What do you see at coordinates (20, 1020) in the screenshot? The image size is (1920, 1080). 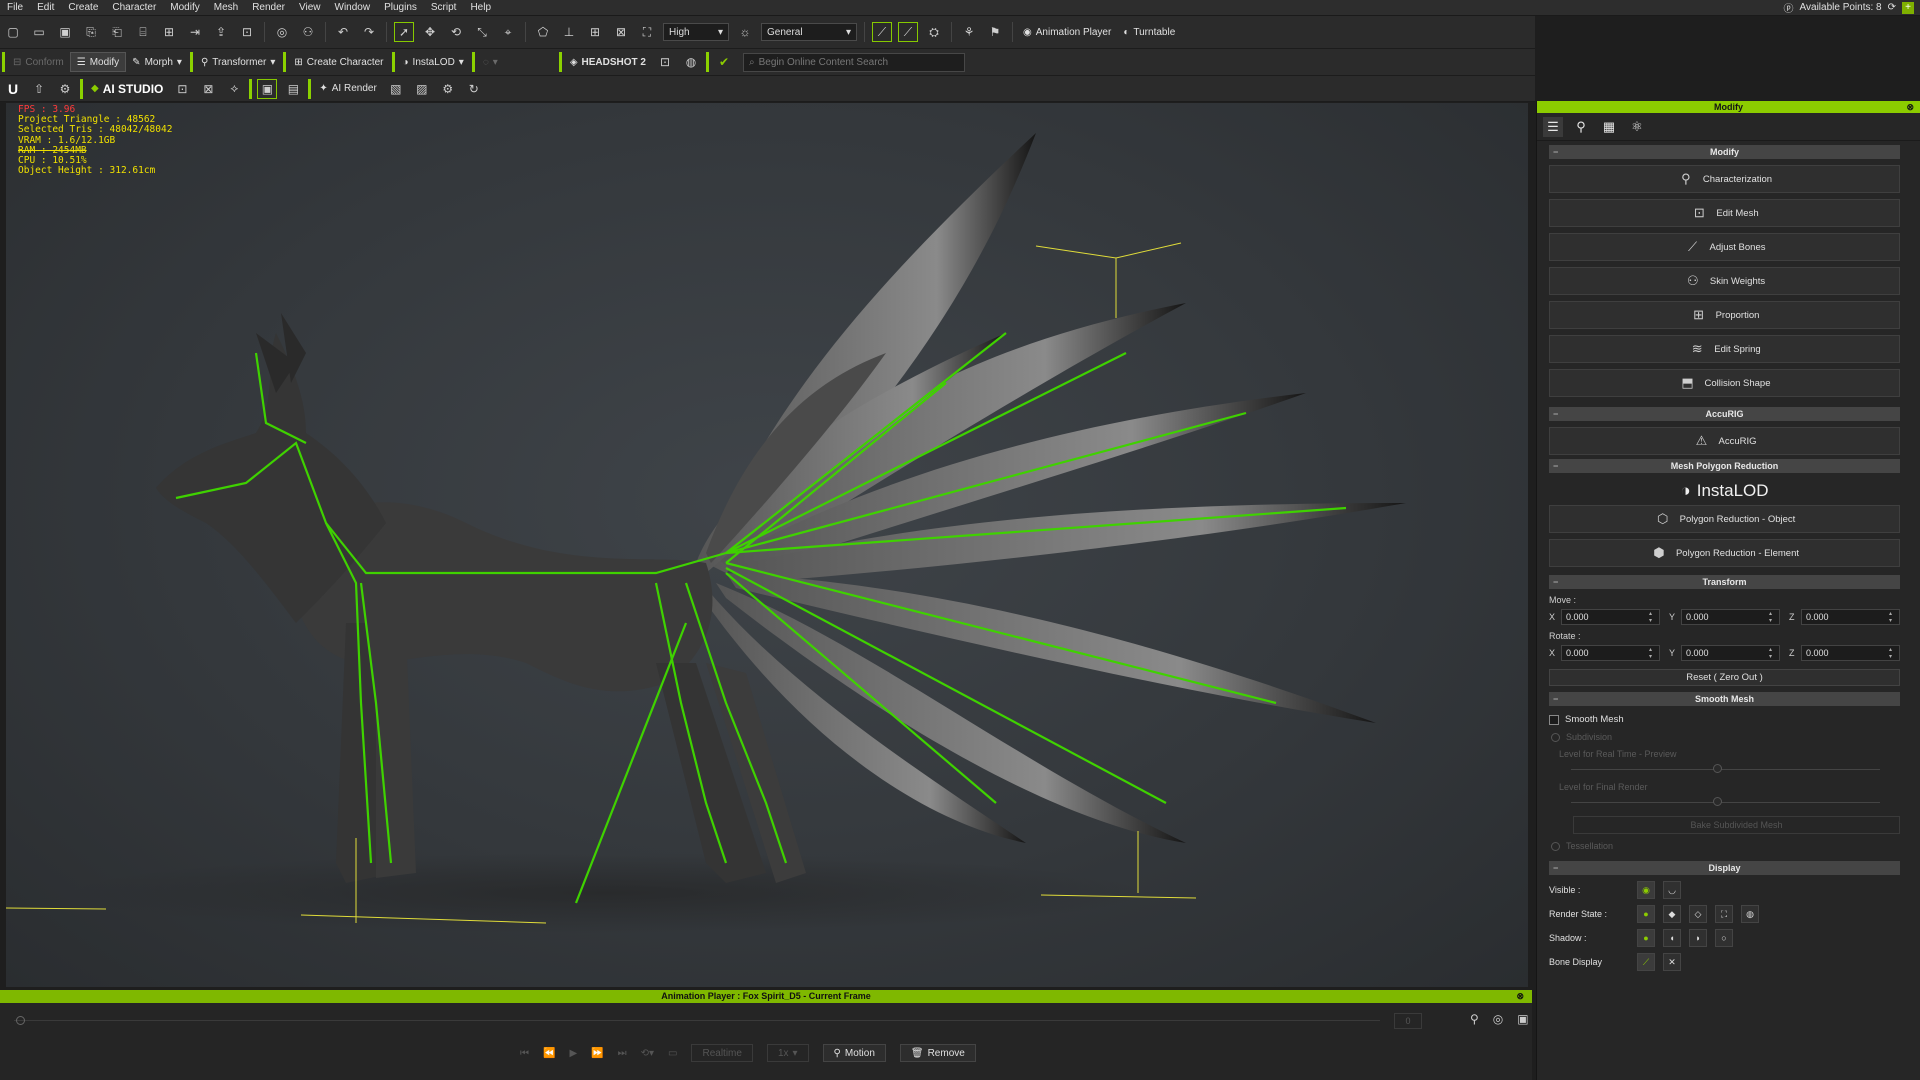 I see `timeline-knob` at bounding box center [20, 1020].